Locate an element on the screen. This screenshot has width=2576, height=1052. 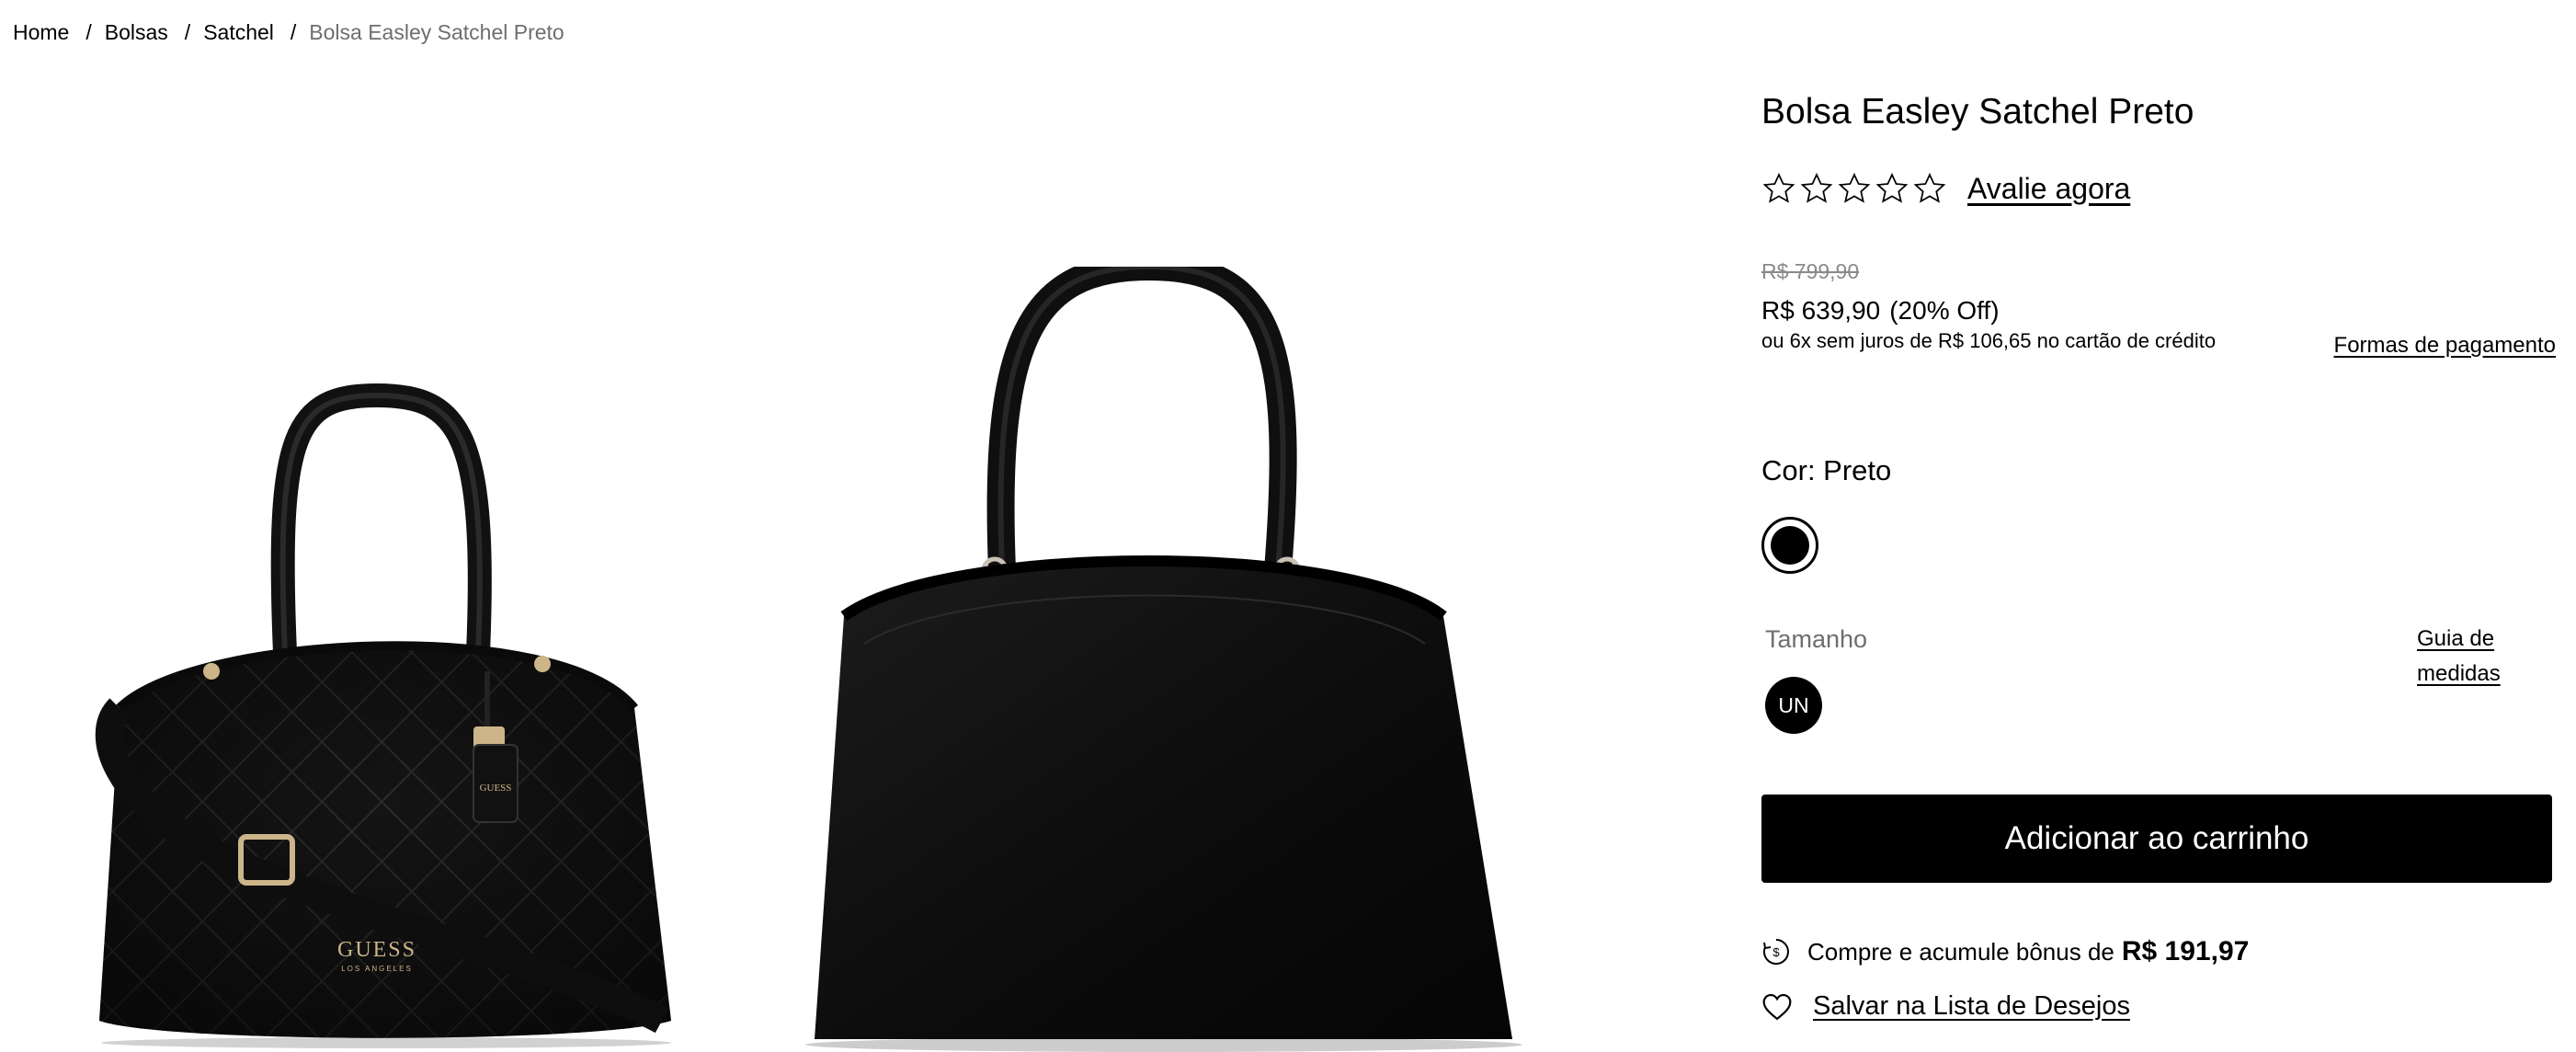
bonus-text: Compre e acumule bônus de is located at coordinates (1960, 951).